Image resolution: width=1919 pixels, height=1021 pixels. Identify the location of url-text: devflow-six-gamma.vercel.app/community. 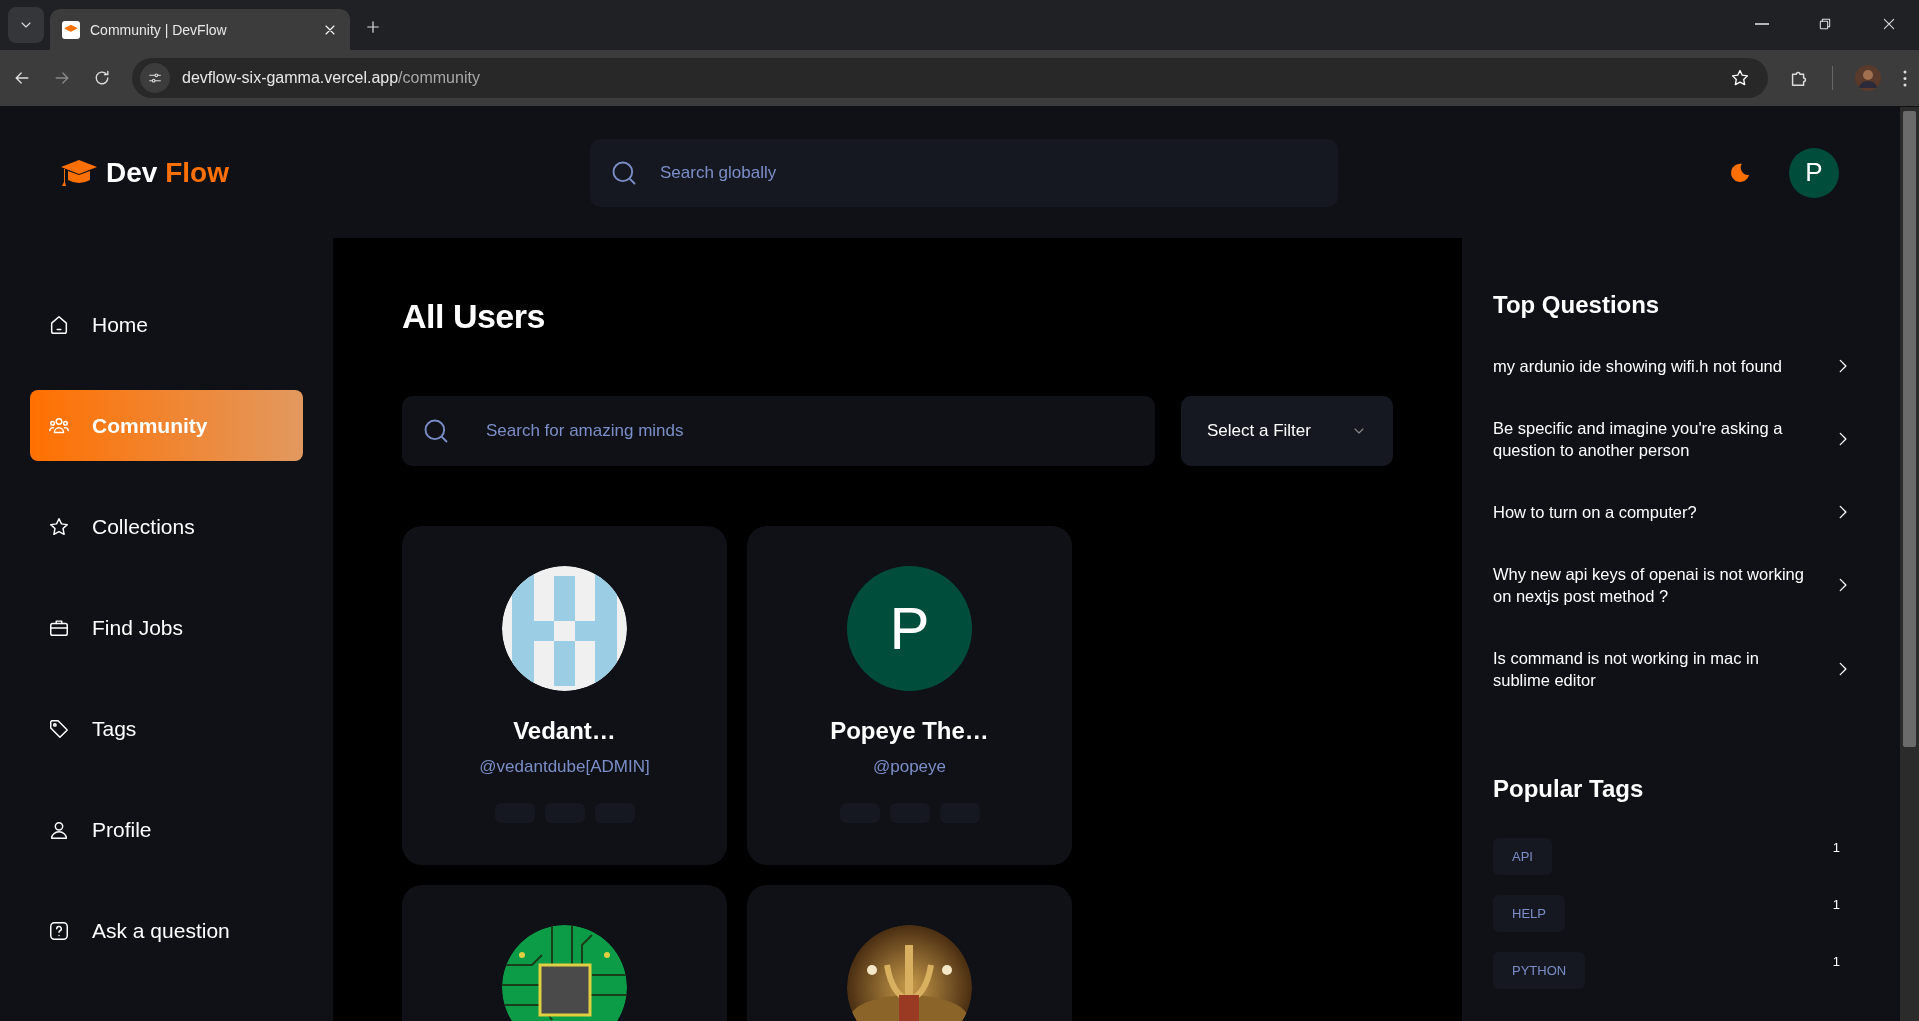
(331, 78).